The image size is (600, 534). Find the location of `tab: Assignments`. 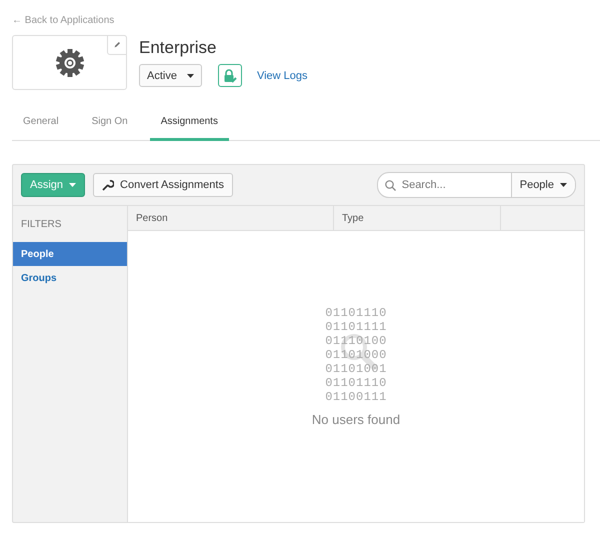

tab: Assignments is located at coordinates (189, 124).